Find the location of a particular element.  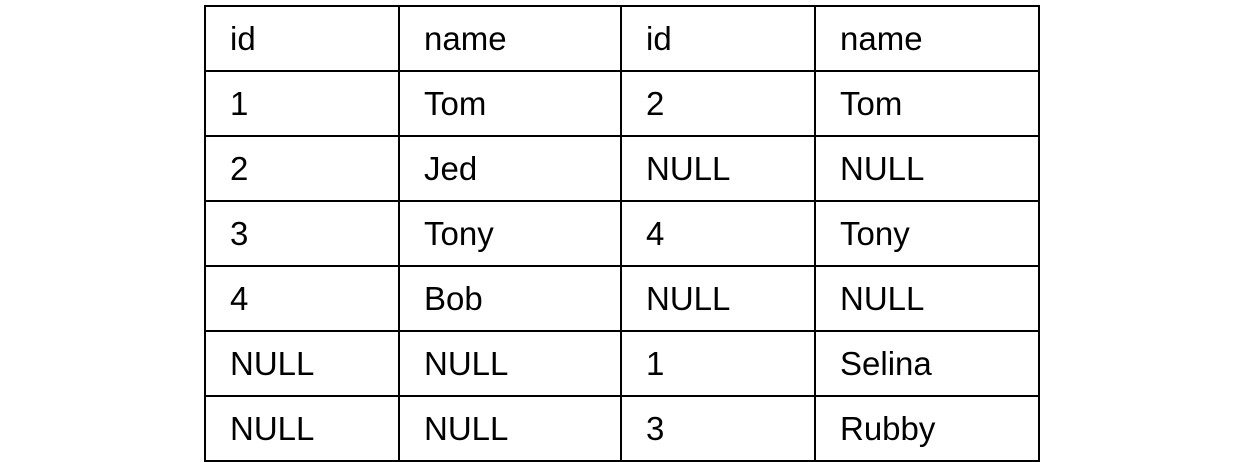

header-cell-right-id: id is located at coordinates (718, 38).